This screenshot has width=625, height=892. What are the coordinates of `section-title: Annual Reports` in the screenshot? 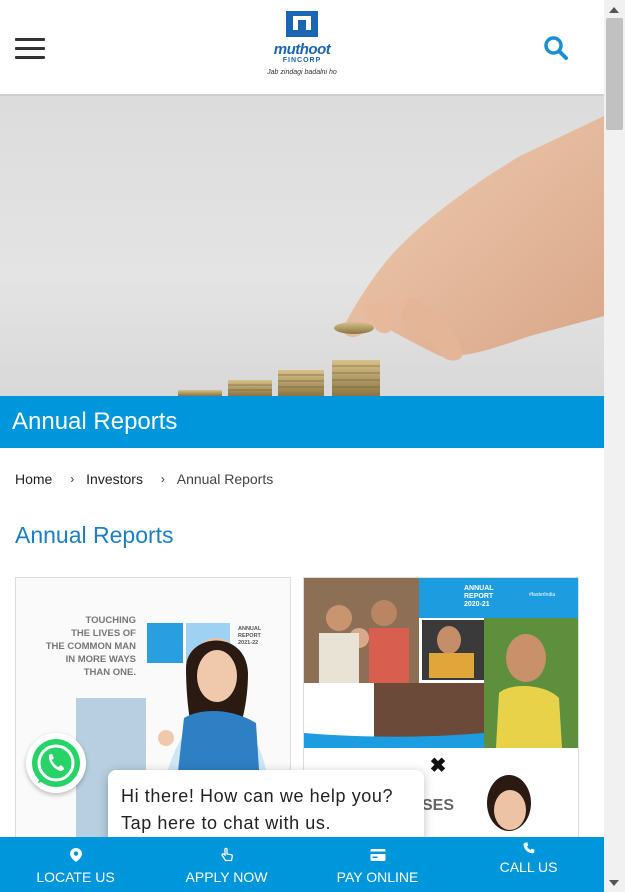 It's located at (94, 535).